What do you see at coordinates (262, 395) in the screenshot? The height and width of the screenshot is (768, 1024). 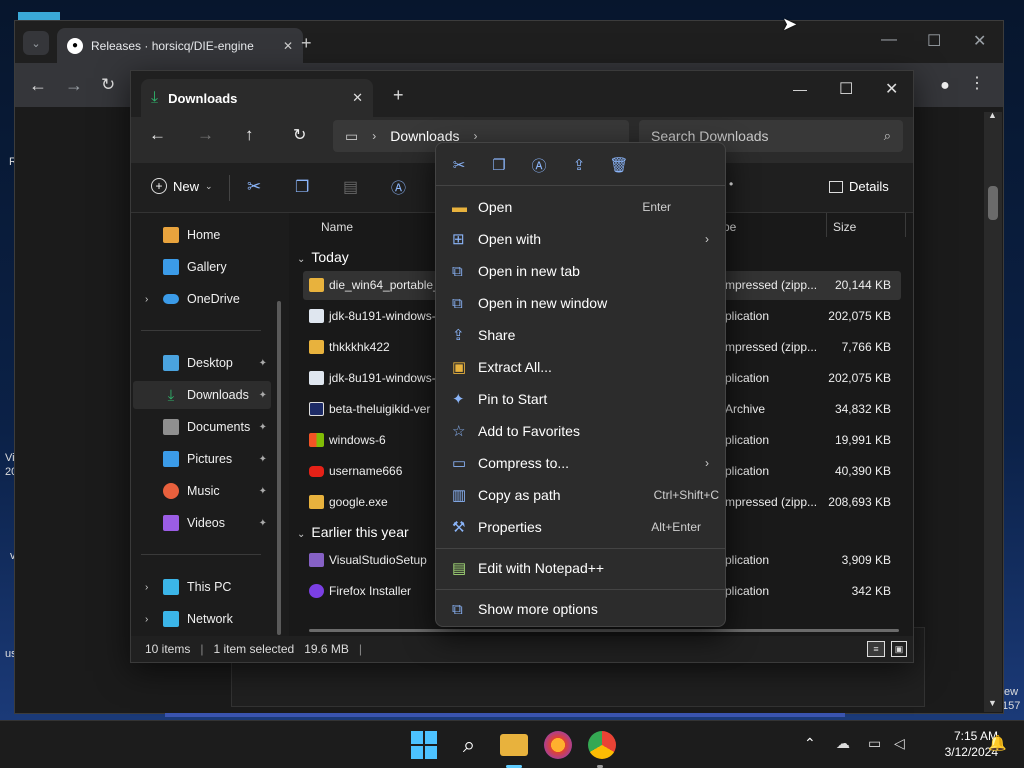 I see `pin-icon: ✦` at bounding box center [262, 395].